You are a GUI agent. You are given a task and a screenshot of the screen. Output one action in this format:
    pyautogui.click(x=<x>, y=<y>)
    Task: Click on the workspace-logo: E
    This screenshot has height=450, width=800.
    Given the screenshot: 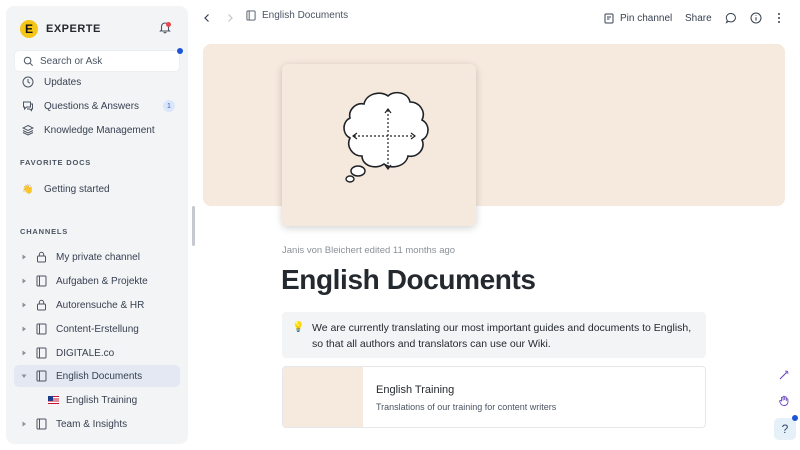 What is the action you would take?
    pyautogui.click(x=29, y=29)
    